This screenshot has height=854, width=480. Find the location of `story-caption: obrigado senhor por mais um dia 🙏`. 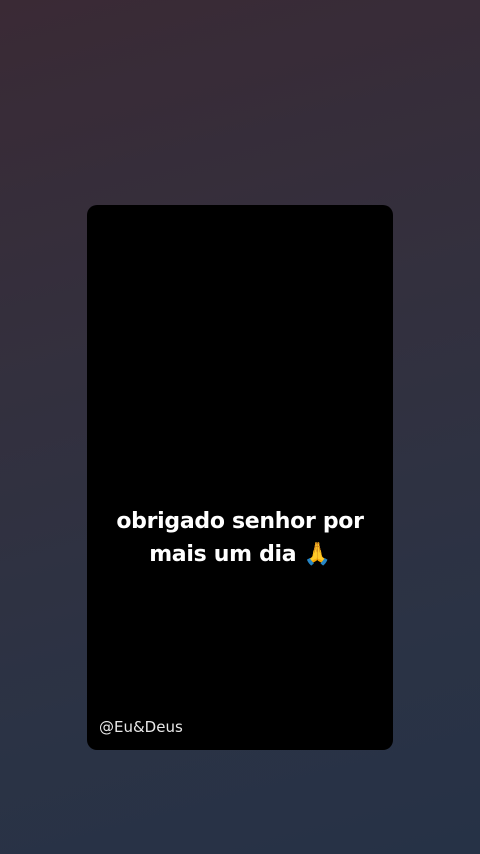

story-caption: obrigado senhor por mais um dia 🙏 is located at coordinates (240, 538).